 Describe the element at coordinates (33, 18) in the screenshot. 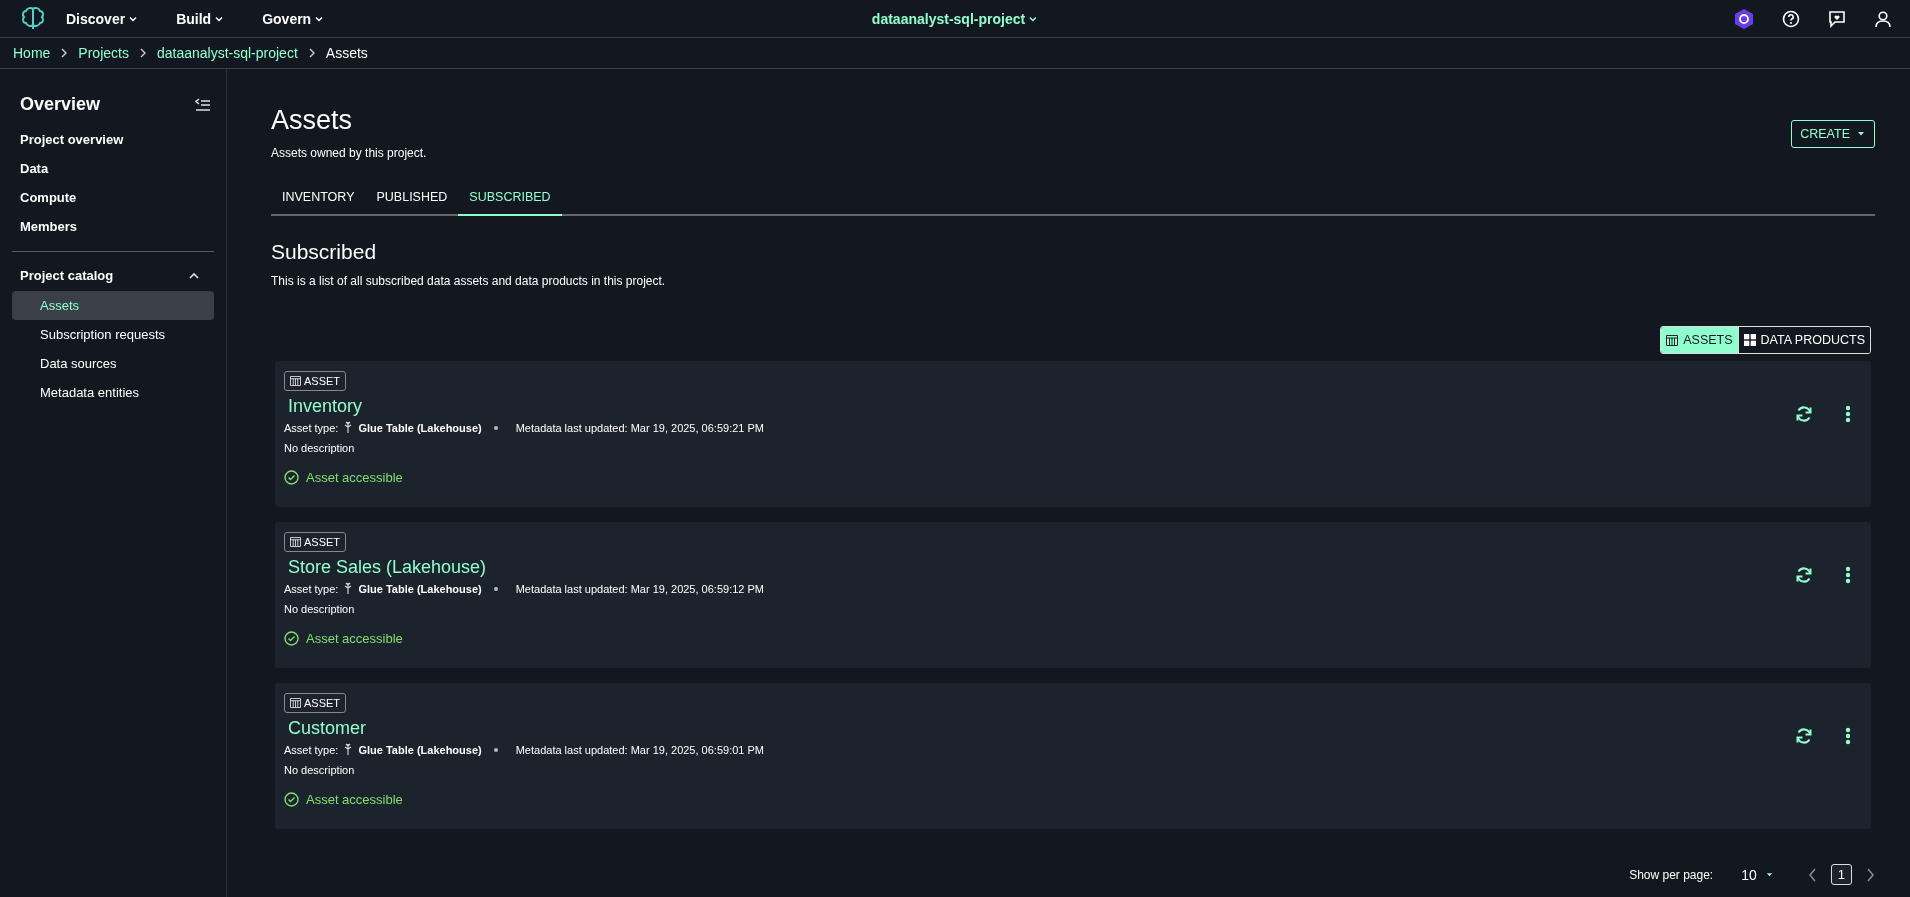

I see `brain-logo-icon` at that location.